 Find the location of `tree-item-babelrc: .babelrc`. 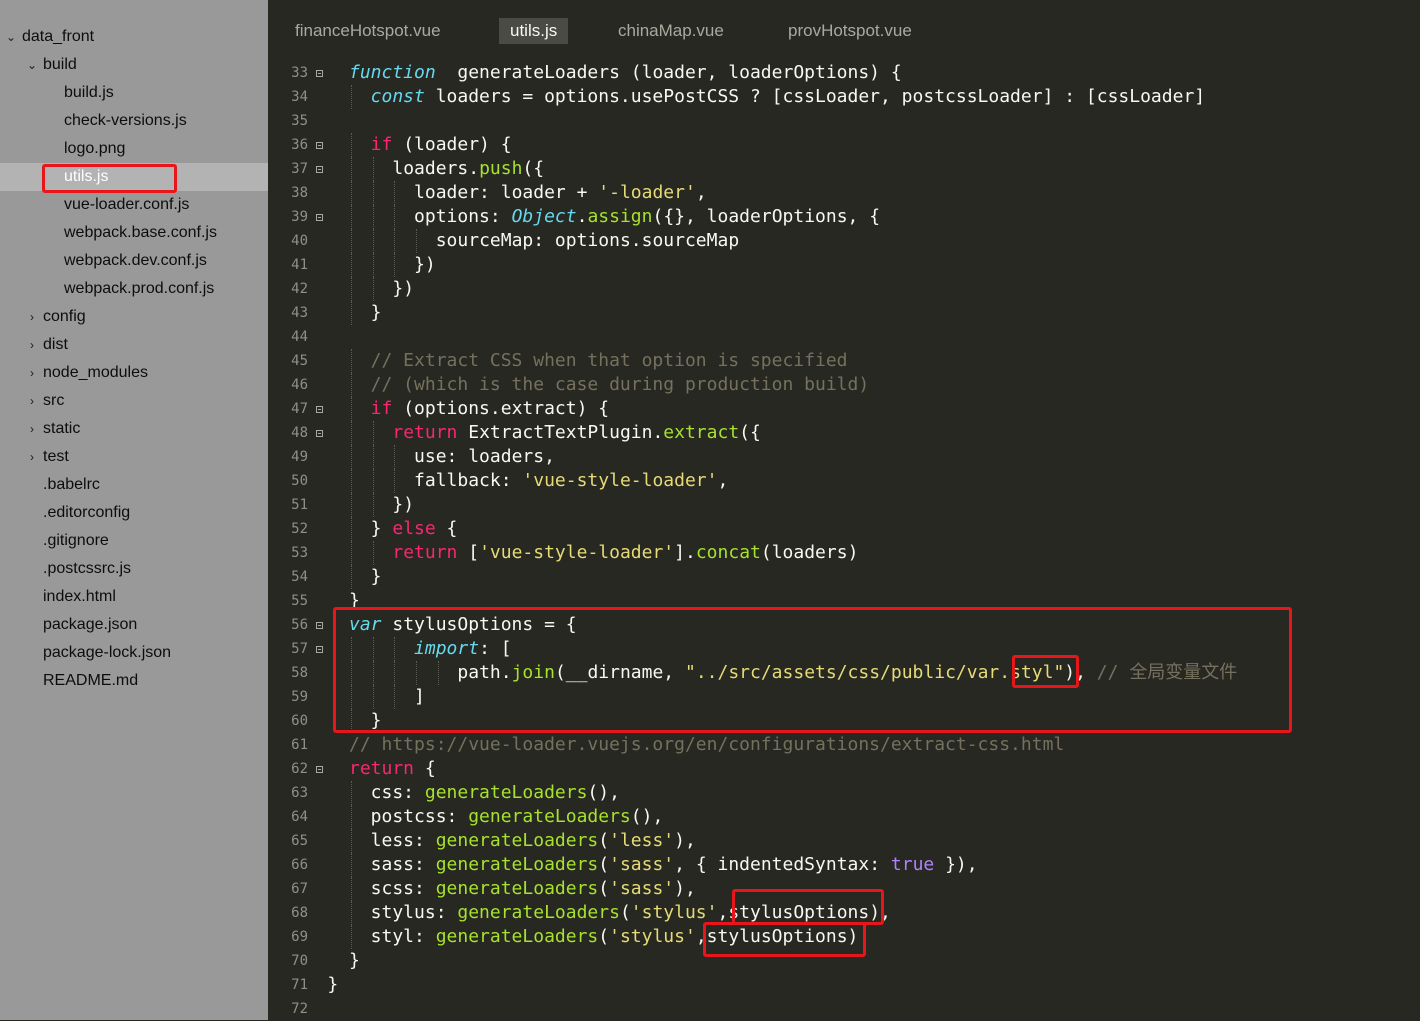

tree-item-babelrc: .babelrc is located at coordinates (134, 485).